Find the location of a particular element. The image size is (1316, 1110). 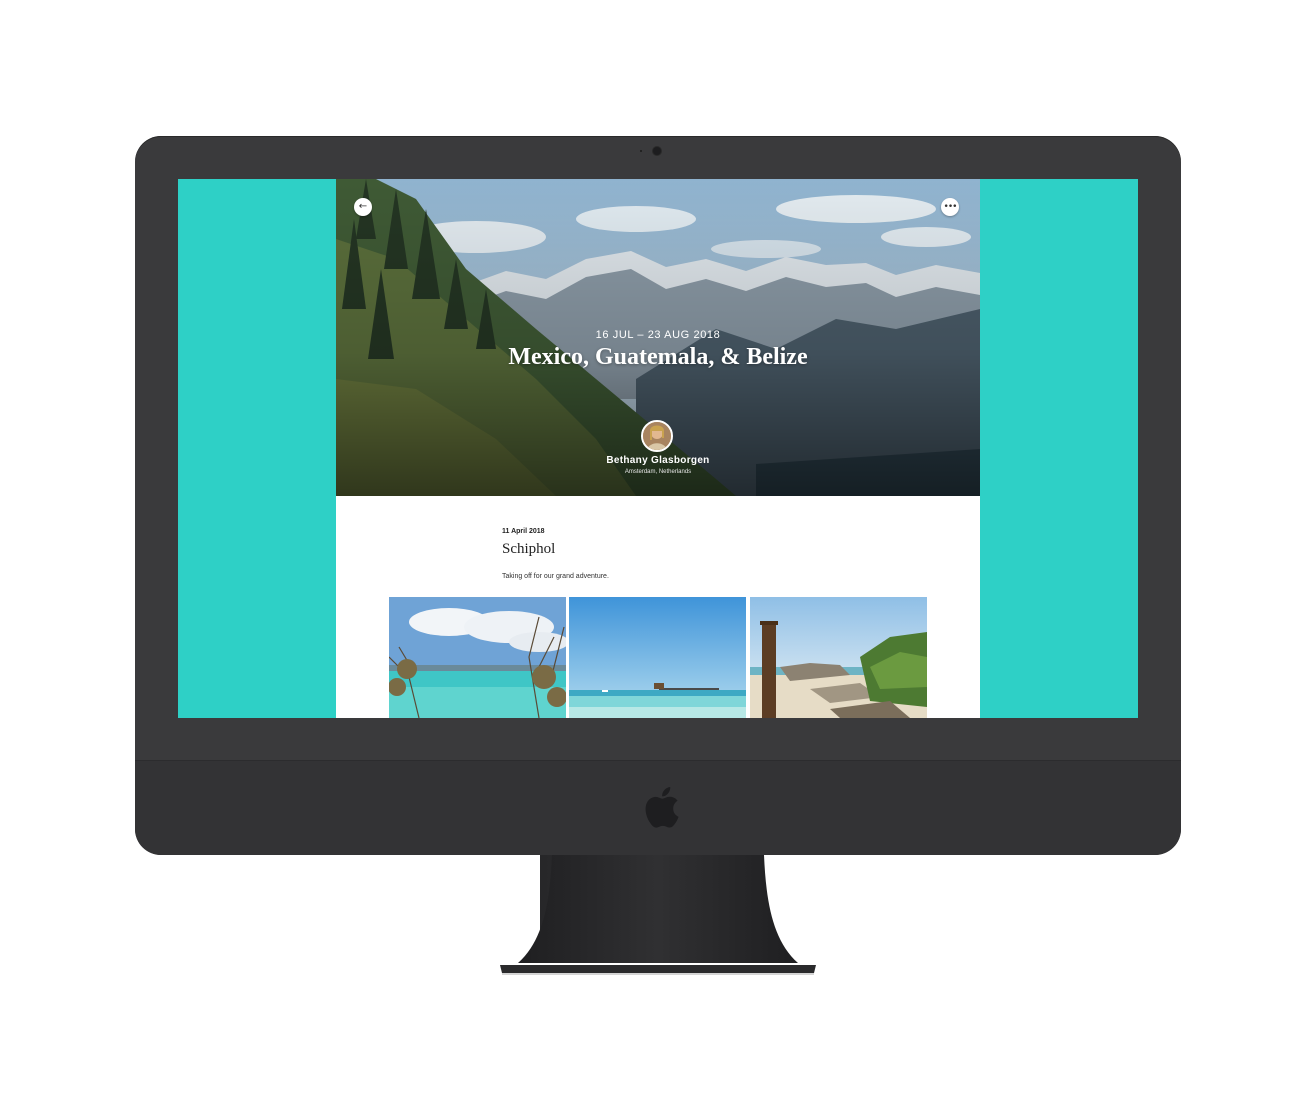

beach-rocks-photo is located at coordinates (838, 657).